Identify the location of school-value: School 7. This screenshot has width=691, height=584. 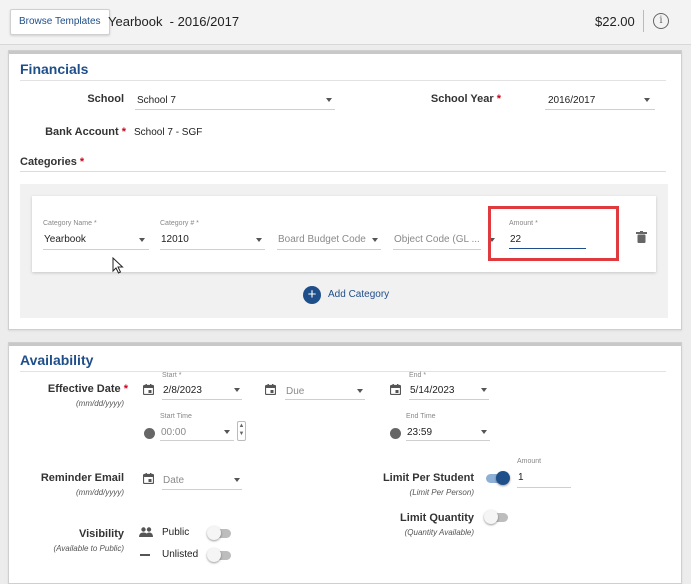
(156, 100).